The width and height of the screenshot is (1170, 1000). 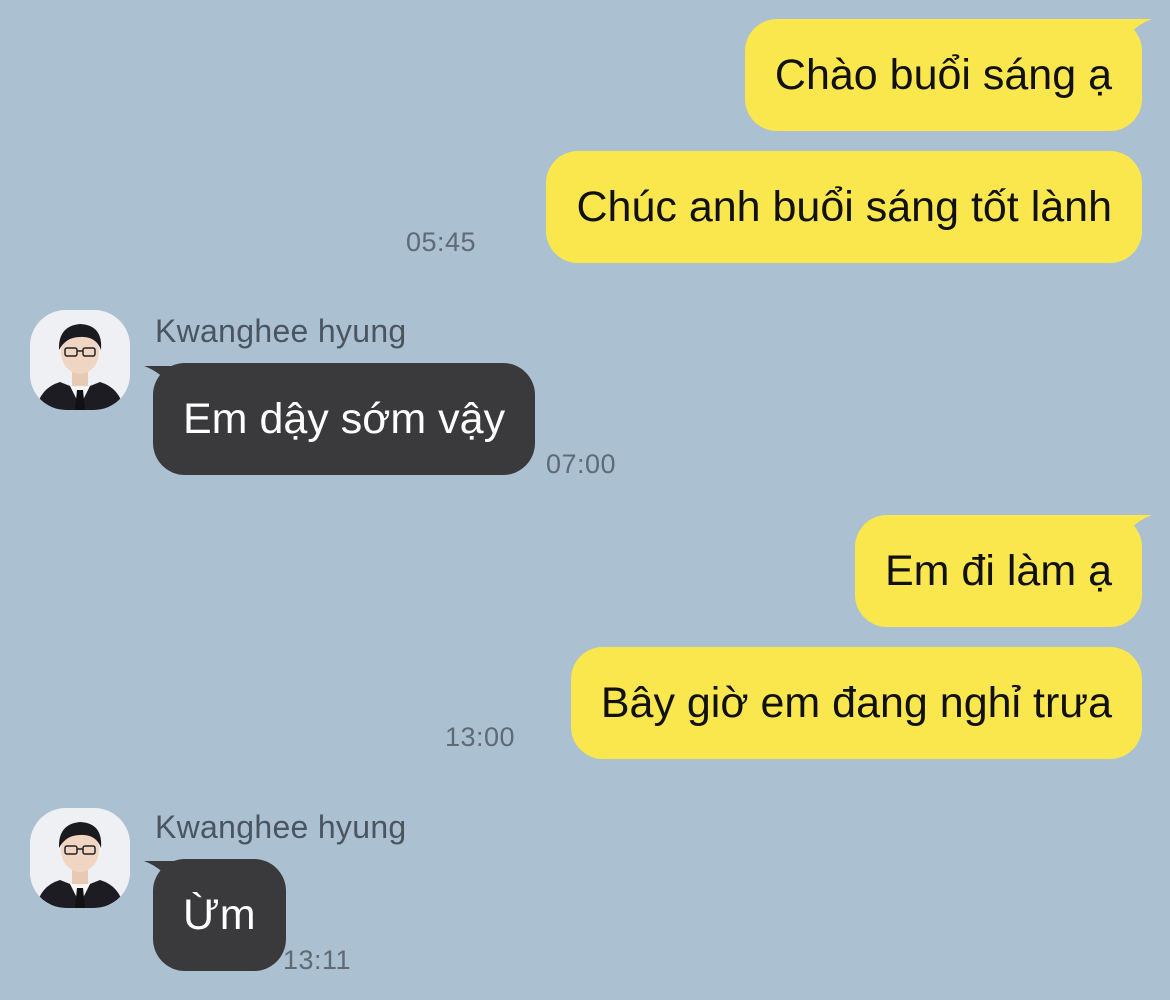 I want to click on outgoing-message-bubble: Chào buổi sáng ạ, so click(x=943, y=75).